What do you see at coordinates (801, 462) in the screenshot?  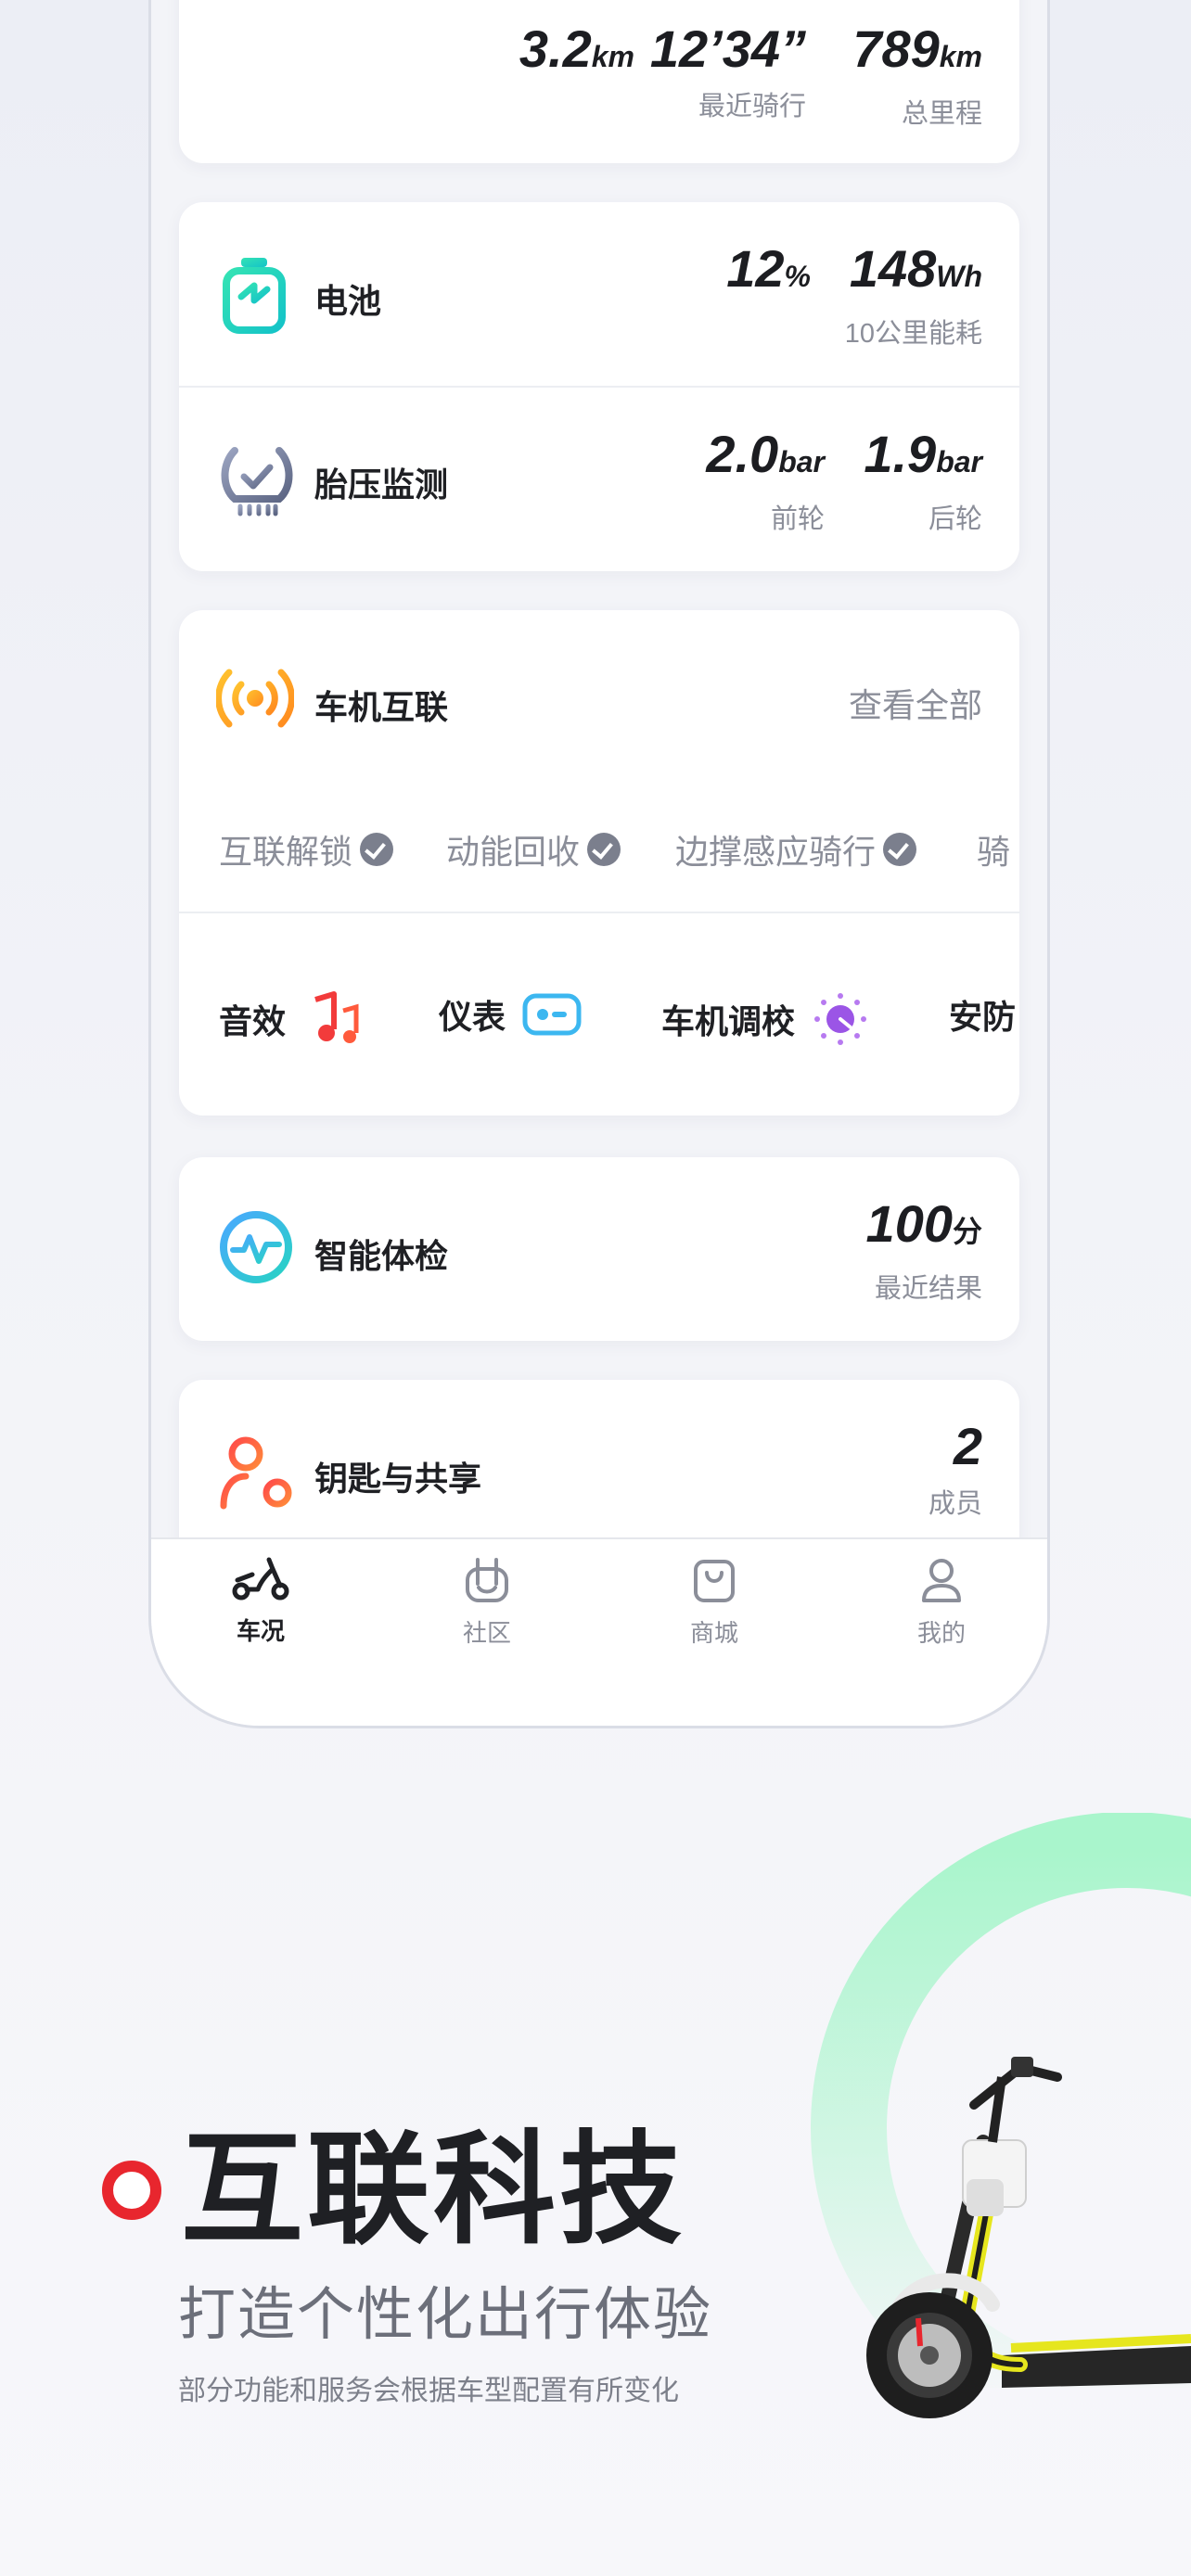 I see `front-tire-unit: bar` at bounding box center [801, 462].